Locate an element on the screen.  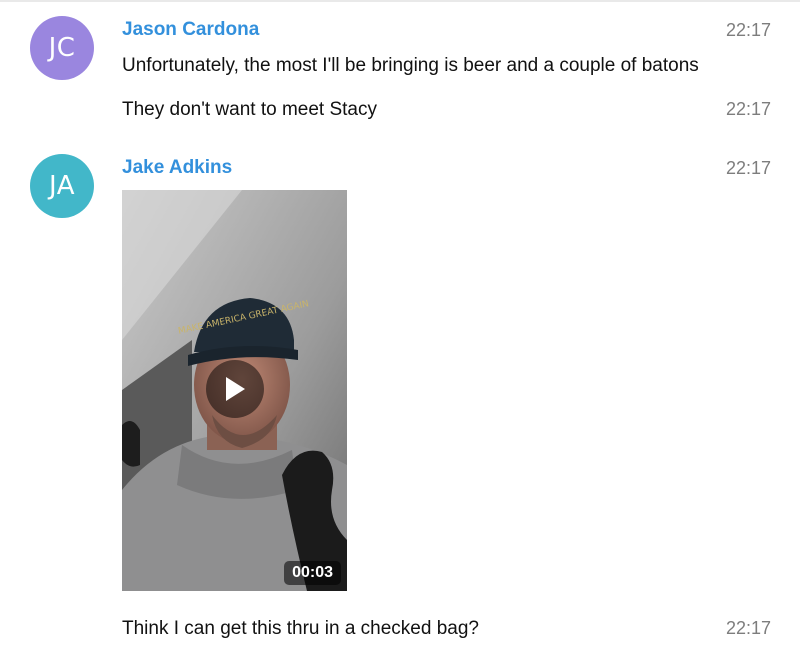
avatar-jason-cardona: JC is located at coordinates (62, 48).